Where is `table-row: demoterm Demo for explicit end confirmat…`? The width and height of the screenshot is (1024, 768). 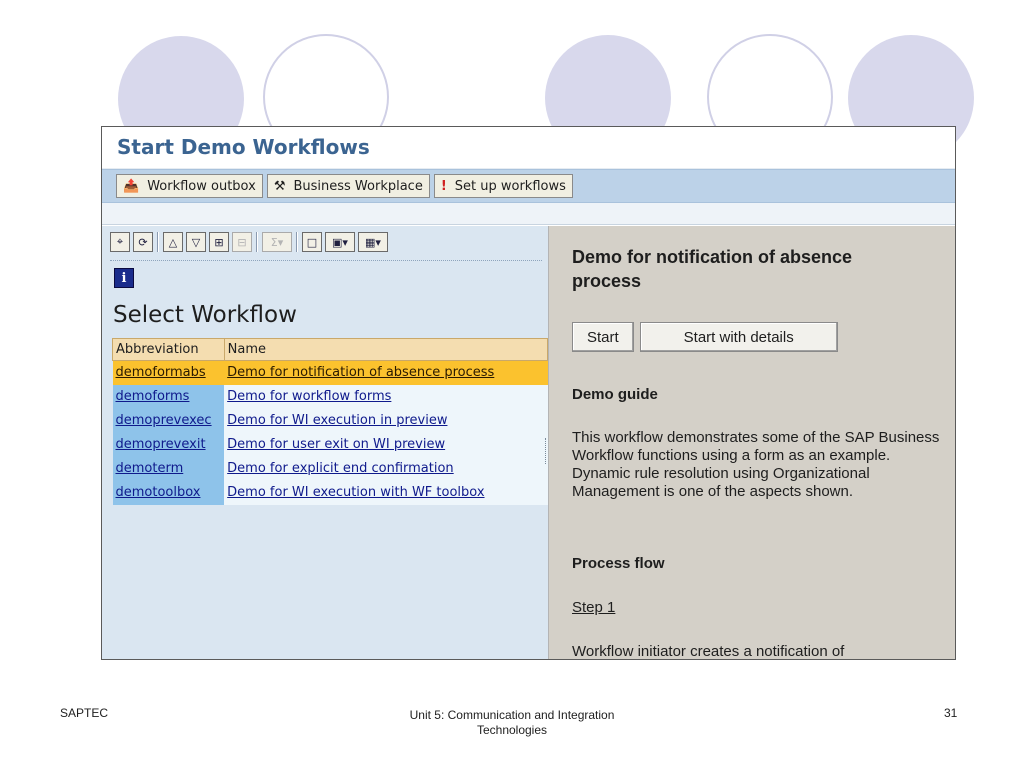 table-row: demoterm Demo for explicit end confirmat… is located at coordinates (330, 468).